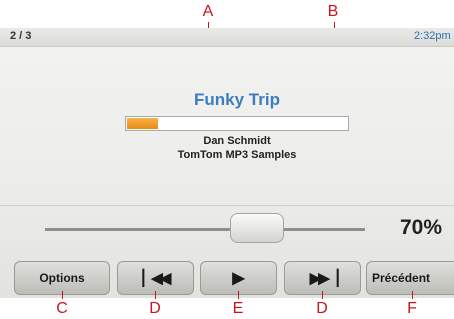 This screenshot has width=454, height=319. I want to click on next-track-button: ▶▶▕, so click(322, 278).